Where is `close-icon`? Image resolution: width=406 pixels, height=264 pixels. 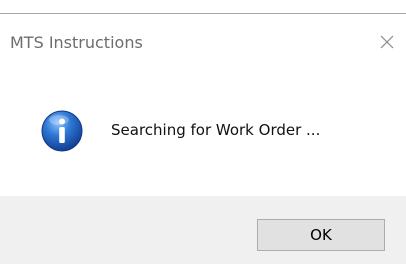
close-icon is located at coordinates (387, 42).